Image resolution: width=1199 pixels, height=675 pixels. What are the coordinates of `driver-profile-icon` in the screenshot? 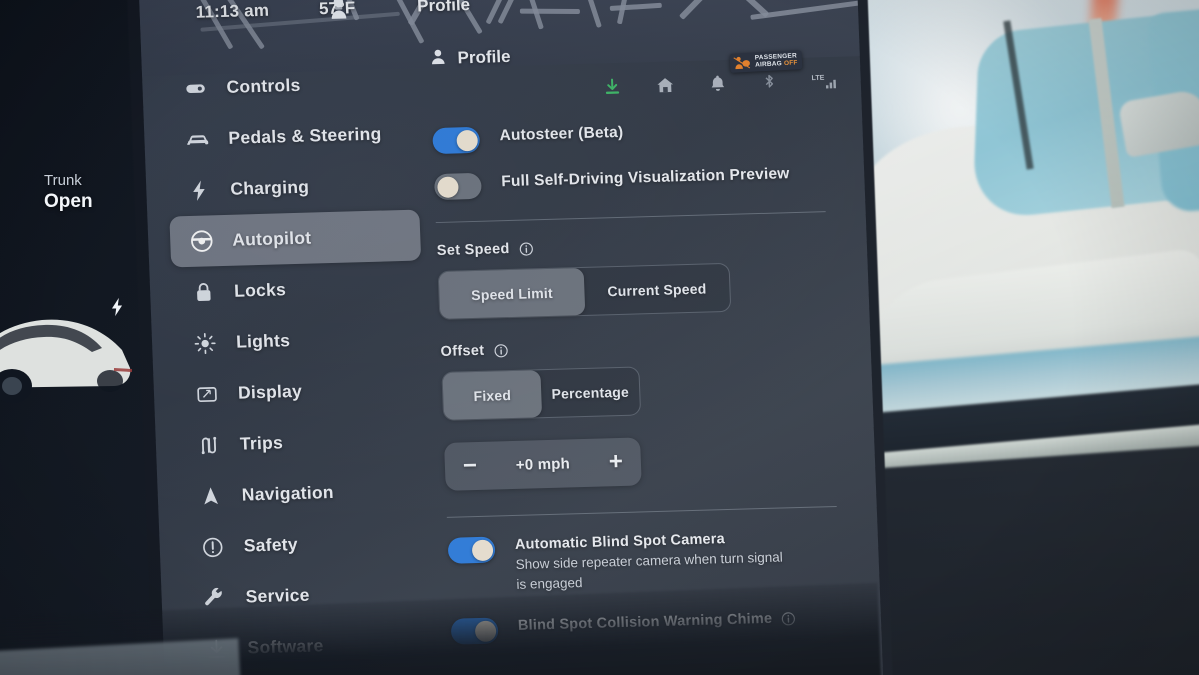 It's located at (338, 10).